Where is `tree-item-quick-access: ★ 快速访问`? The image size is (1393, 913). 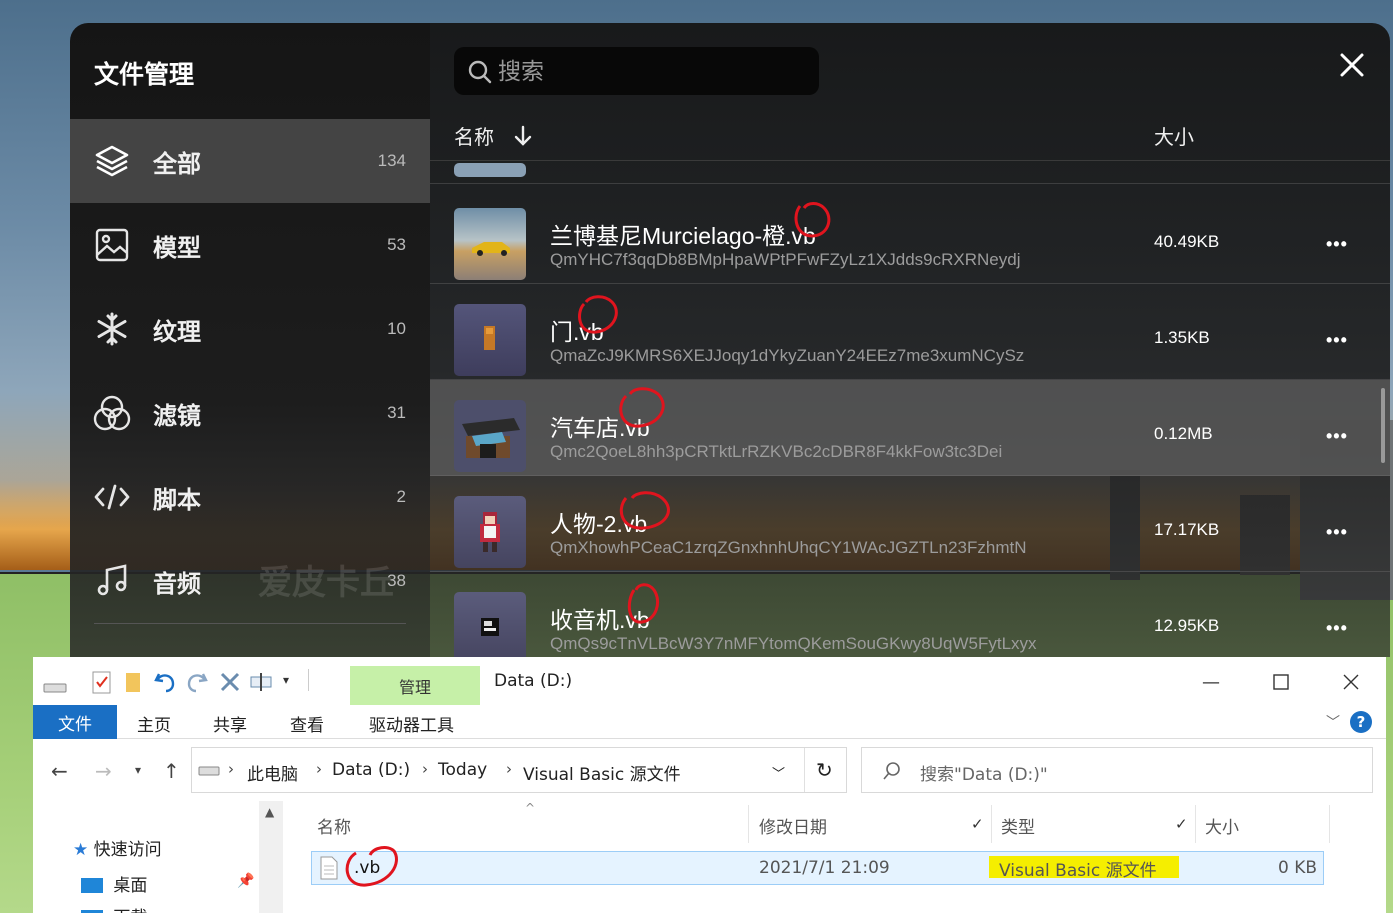 tree-item-quick-access: ★ 快速访问 is located at coordinates (117, 847).